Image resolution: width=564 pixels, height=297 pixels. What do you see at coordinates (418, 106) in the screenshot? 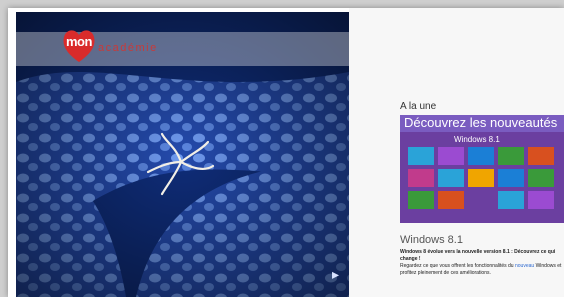
I see `section-title: A la une` at bounding box center [418, 106].